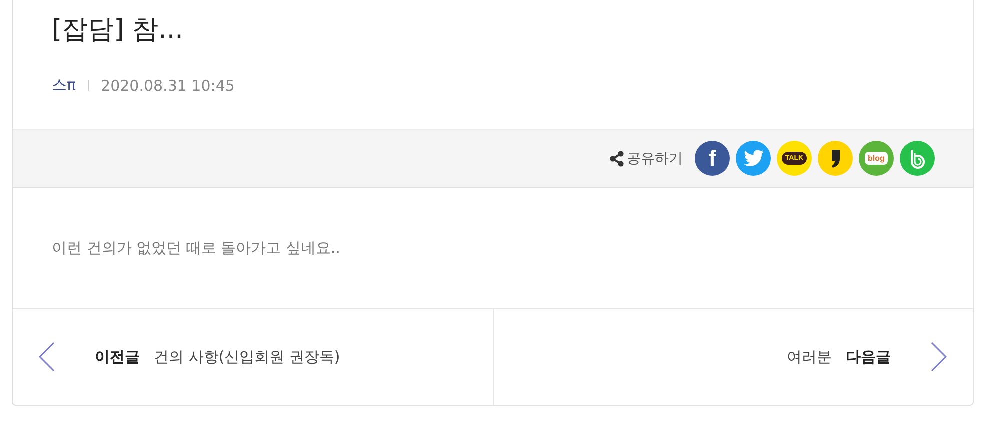 This screenshot has width=1000, height=431. What do you see at coordinates (47, 357) in the screenshot?
I see `chevron-left-icon` at bounding box center [47, 357].